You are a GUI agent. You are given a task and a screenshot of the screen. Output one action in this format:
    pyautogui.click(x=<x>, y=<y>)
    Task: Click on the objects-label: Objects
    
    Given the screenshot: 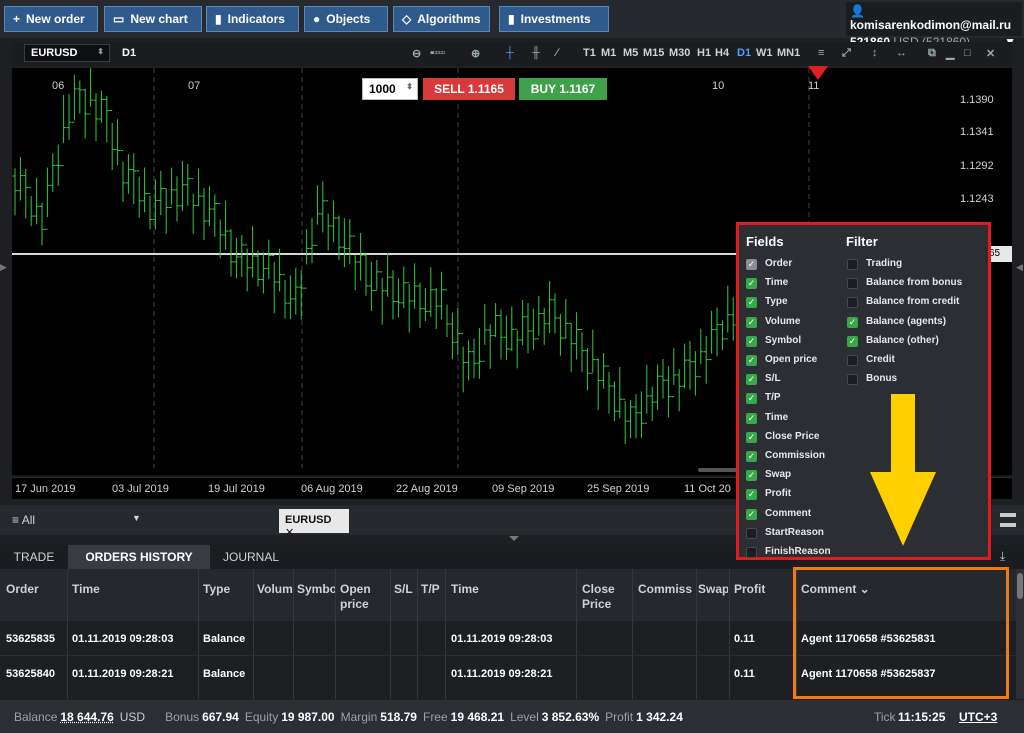 What is the action you would take?
    pyautogui.click(x=348, y=19)
    